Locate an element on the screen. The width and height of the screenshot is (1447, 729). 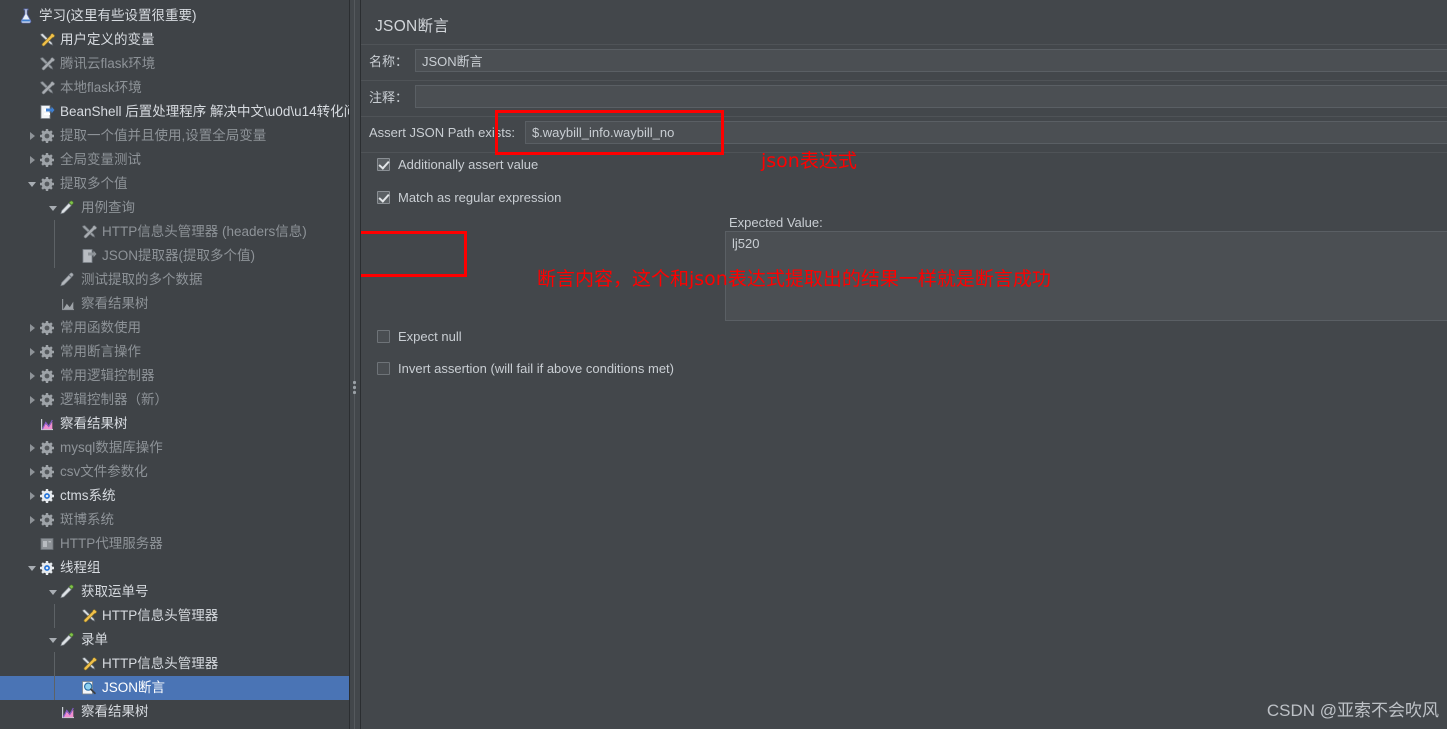
tree-item: 腾讯云flask环境 is located at coordinates (174, 64).